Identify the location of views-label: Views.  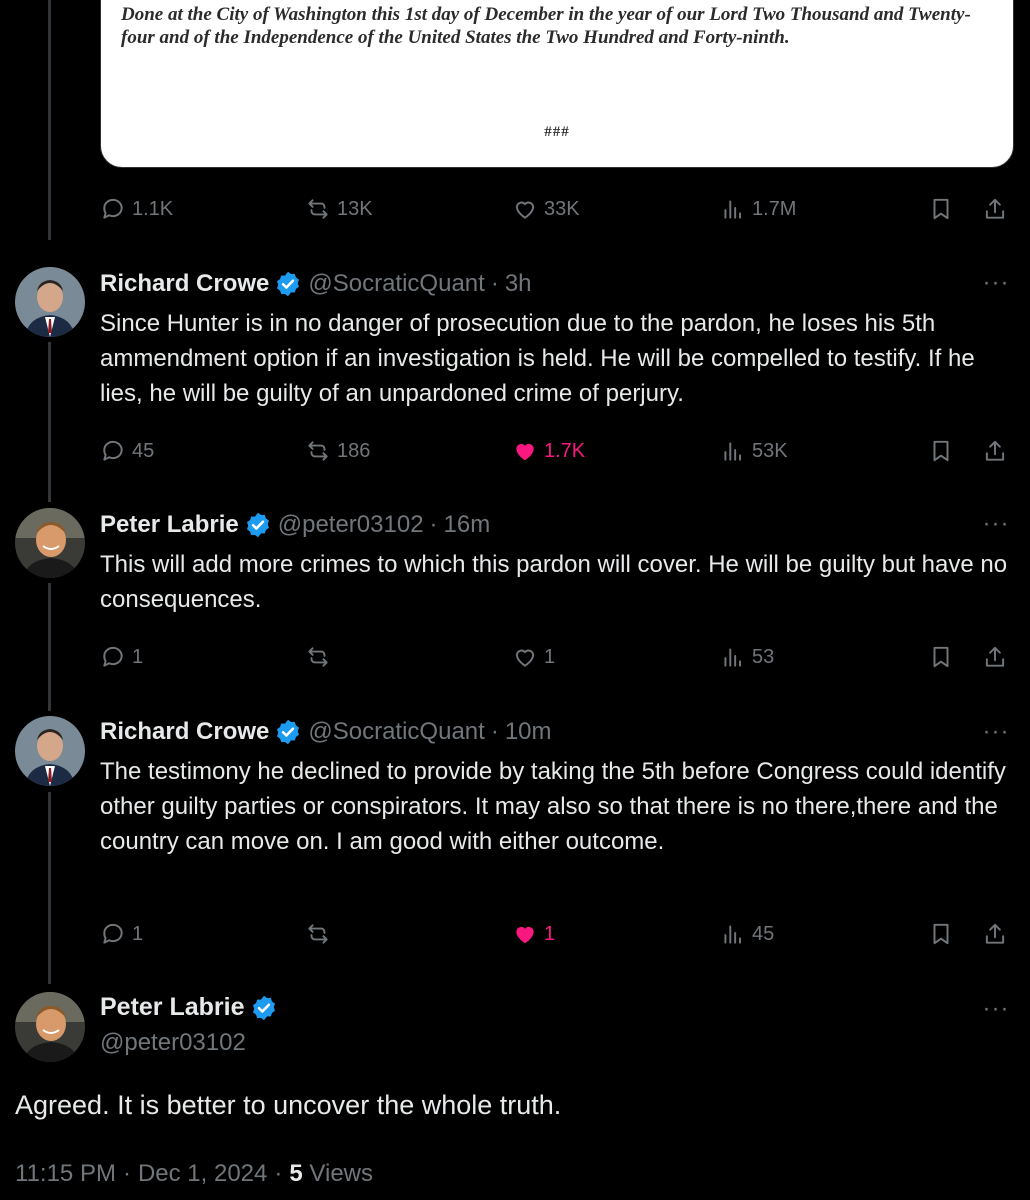
(341, 1173).